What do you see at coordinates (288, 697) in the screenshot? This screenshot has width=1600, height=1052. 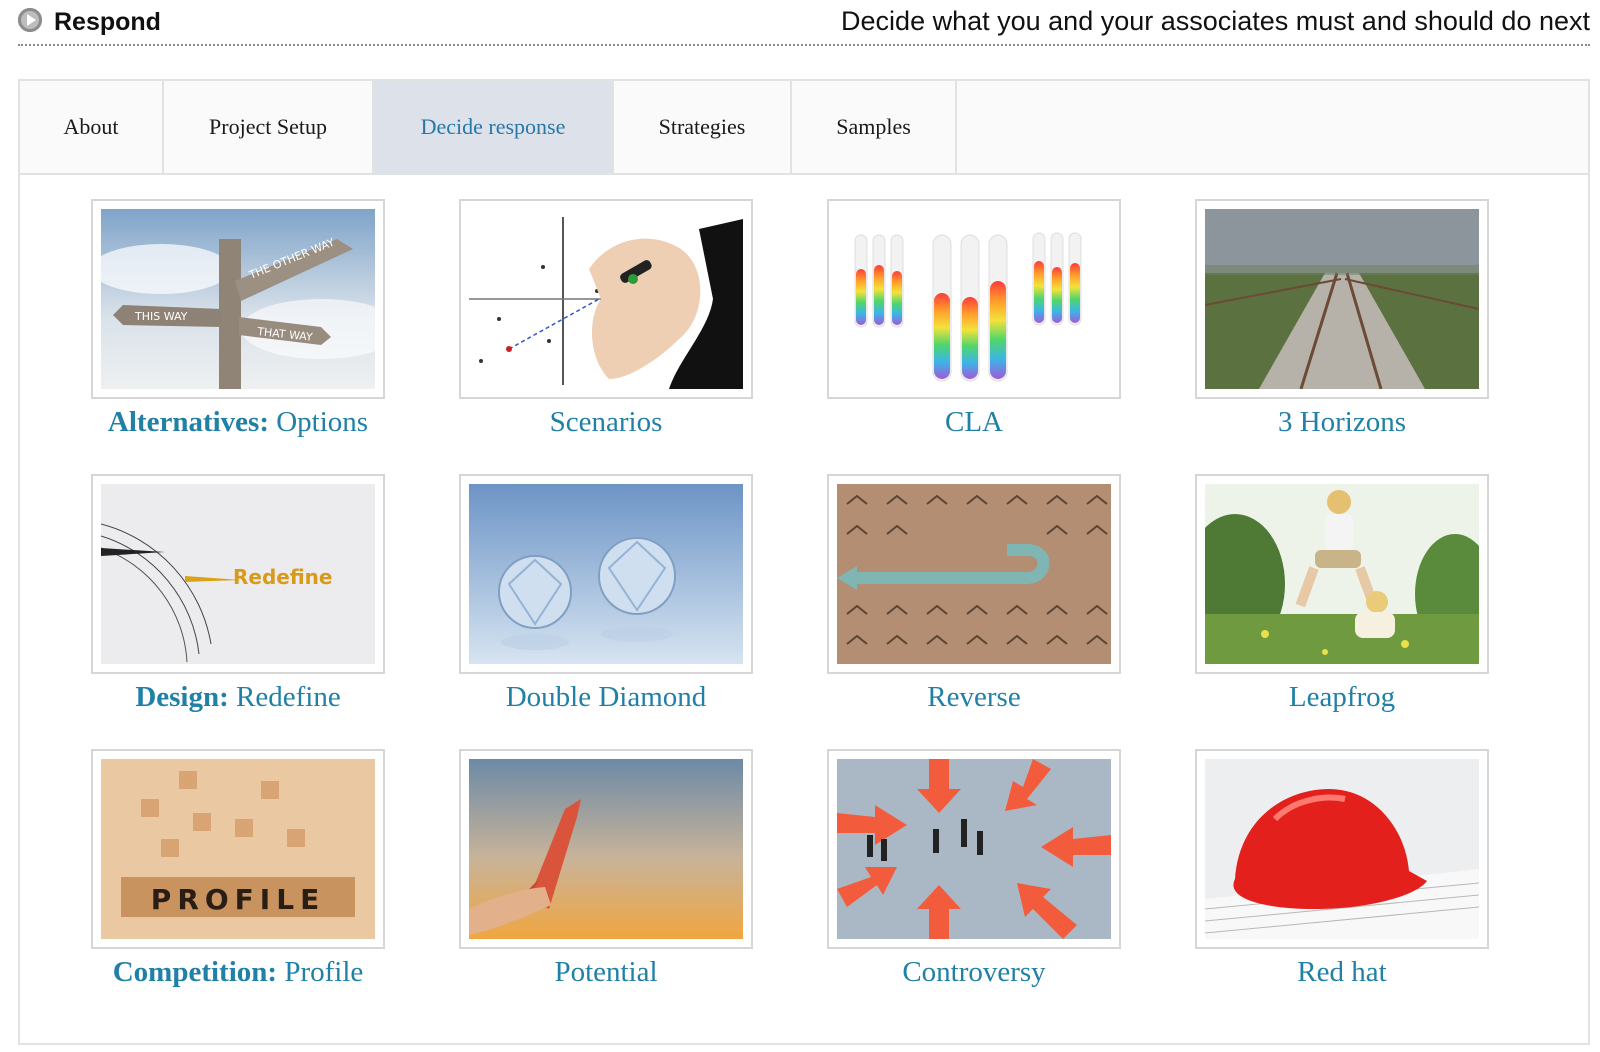 I see `caption-title: Redefine` at bounding box center [288, 697].